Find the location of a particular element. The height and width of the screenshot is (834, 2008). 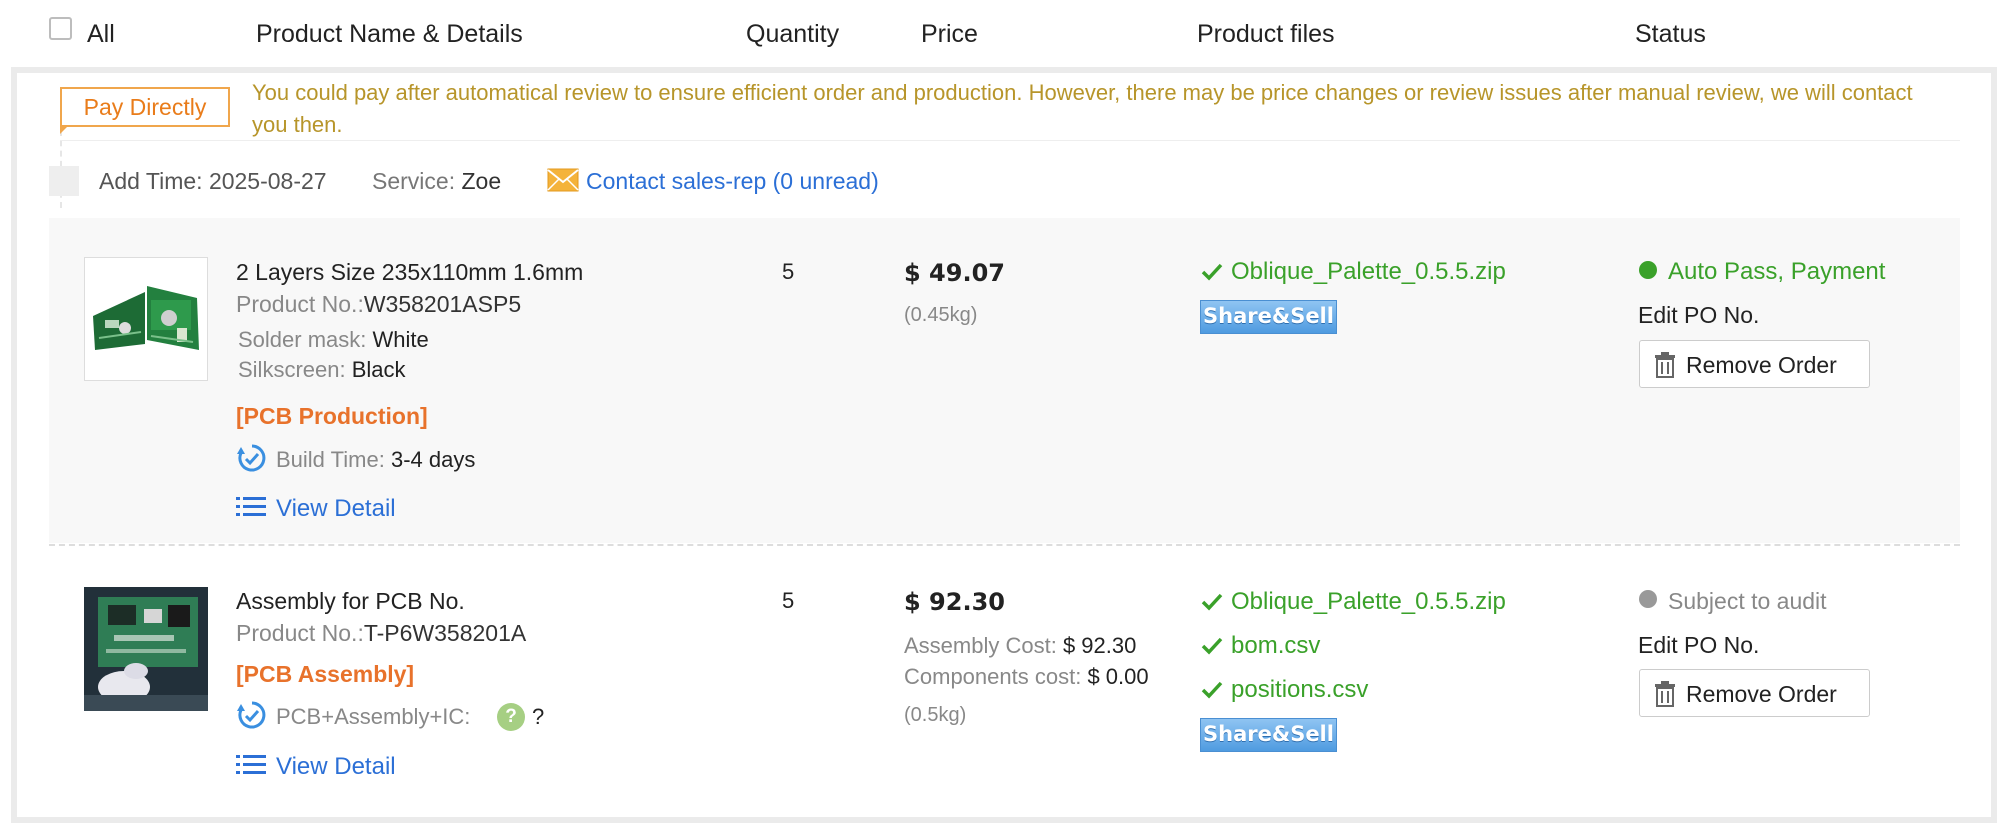

column-quantity: Quantity is located at coordinates (793, 34).